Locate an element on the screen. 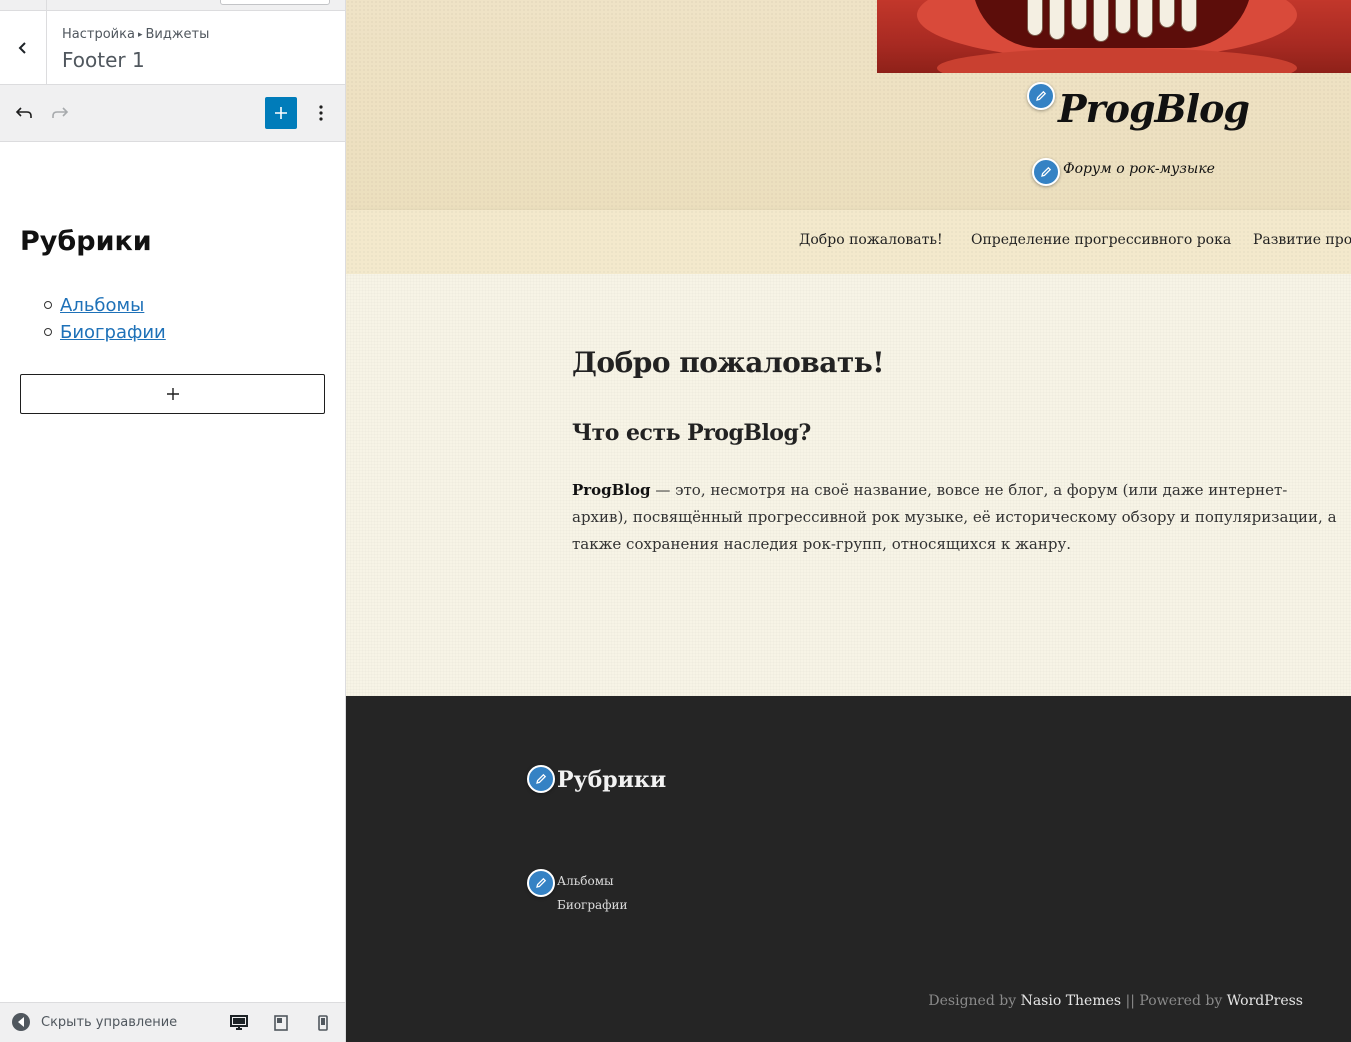 The height and width of the screenshot is (1042, 1351). redo-icon is located at coordinates (60, 112).